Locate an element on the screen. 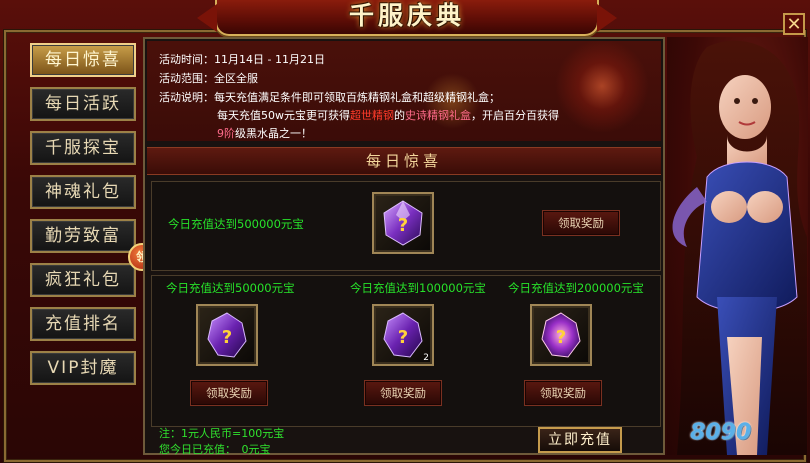 This screenshot has height=463, width=810. info-scope-value: 全区全服 is located at coordinates (236, 78).